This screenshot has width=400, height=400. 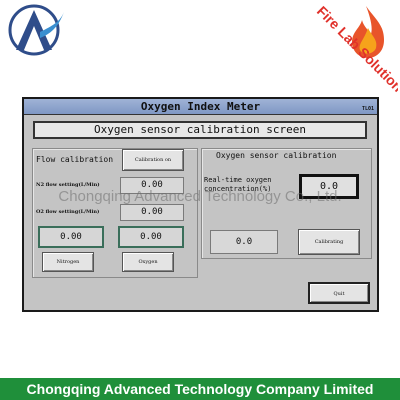 I want to click on fire-lab-logo: Fire Lab Solution, so click(x=344, y=50).